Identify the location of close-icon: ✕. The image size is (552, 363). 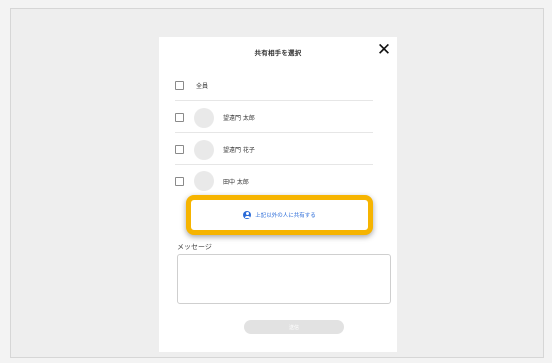
(384, 50).